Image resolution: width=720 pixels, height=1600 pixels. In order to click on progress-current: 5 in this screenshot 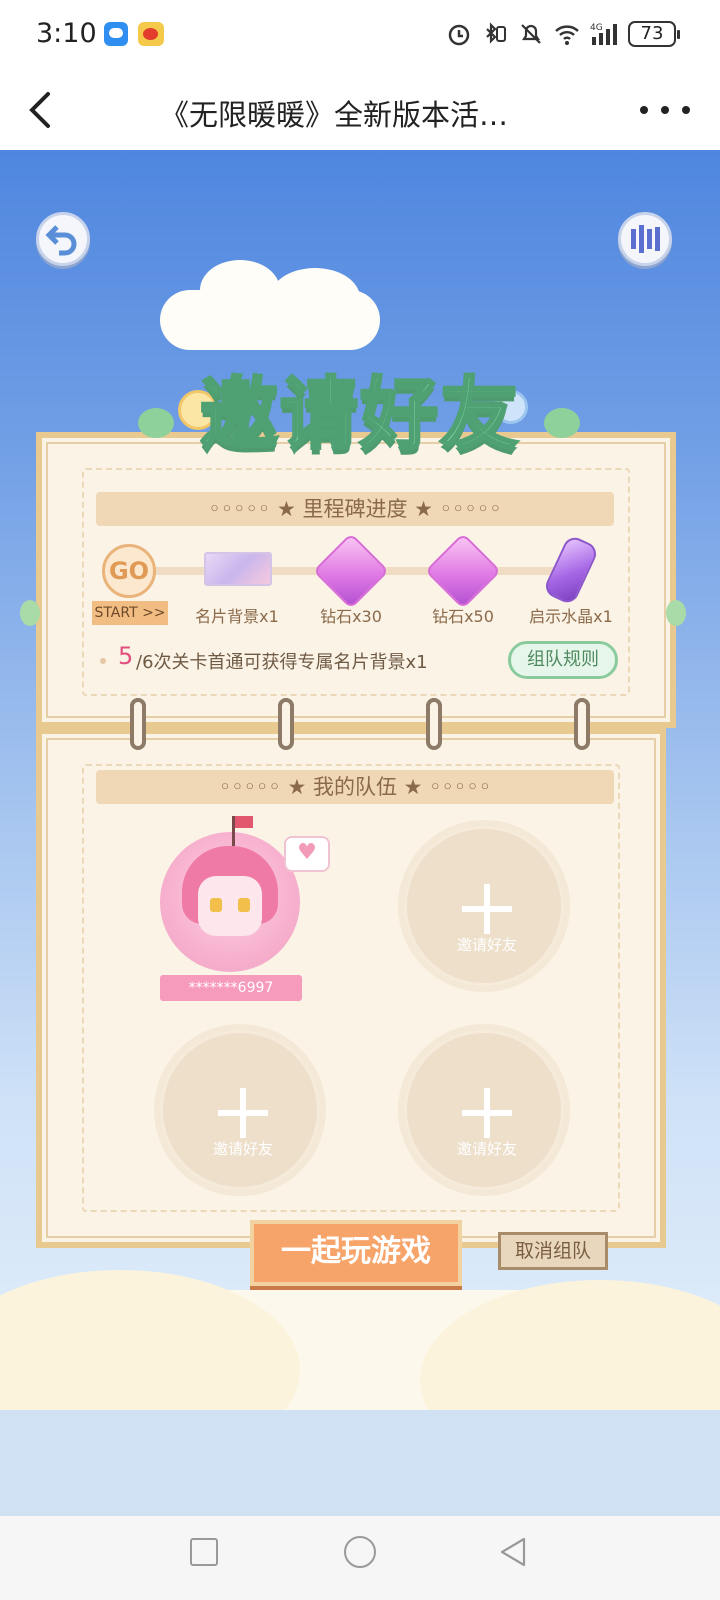, I will do `click(126, 656)`.